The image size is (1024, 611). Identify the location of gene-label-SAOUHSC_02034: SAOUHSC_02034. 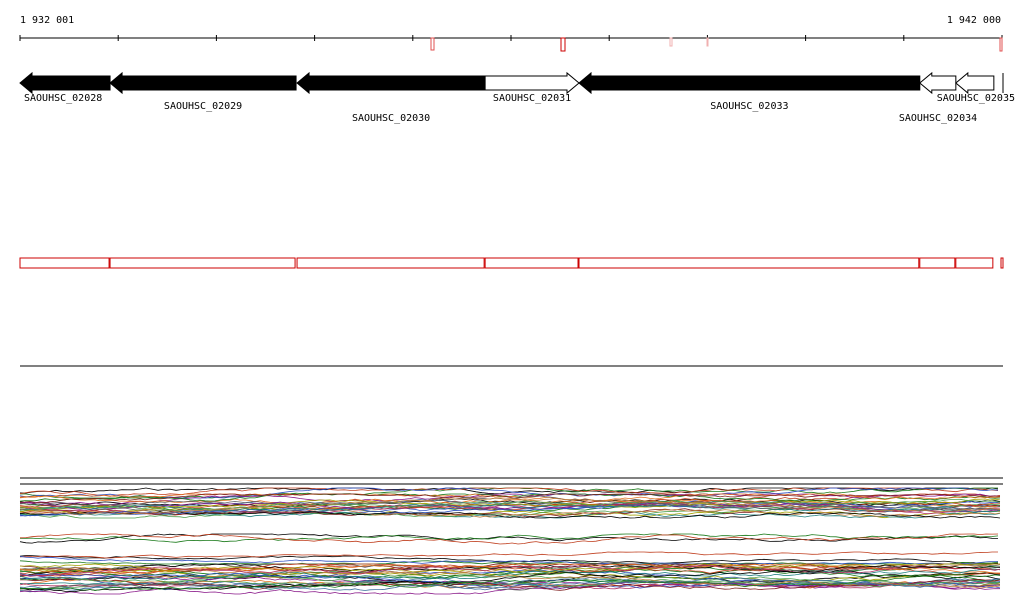
(938, 118).